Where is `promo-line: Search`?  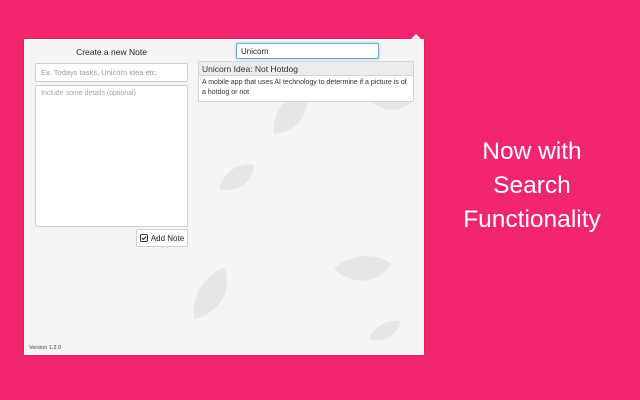
promo-line: Search is located at coordinates (532, 185).